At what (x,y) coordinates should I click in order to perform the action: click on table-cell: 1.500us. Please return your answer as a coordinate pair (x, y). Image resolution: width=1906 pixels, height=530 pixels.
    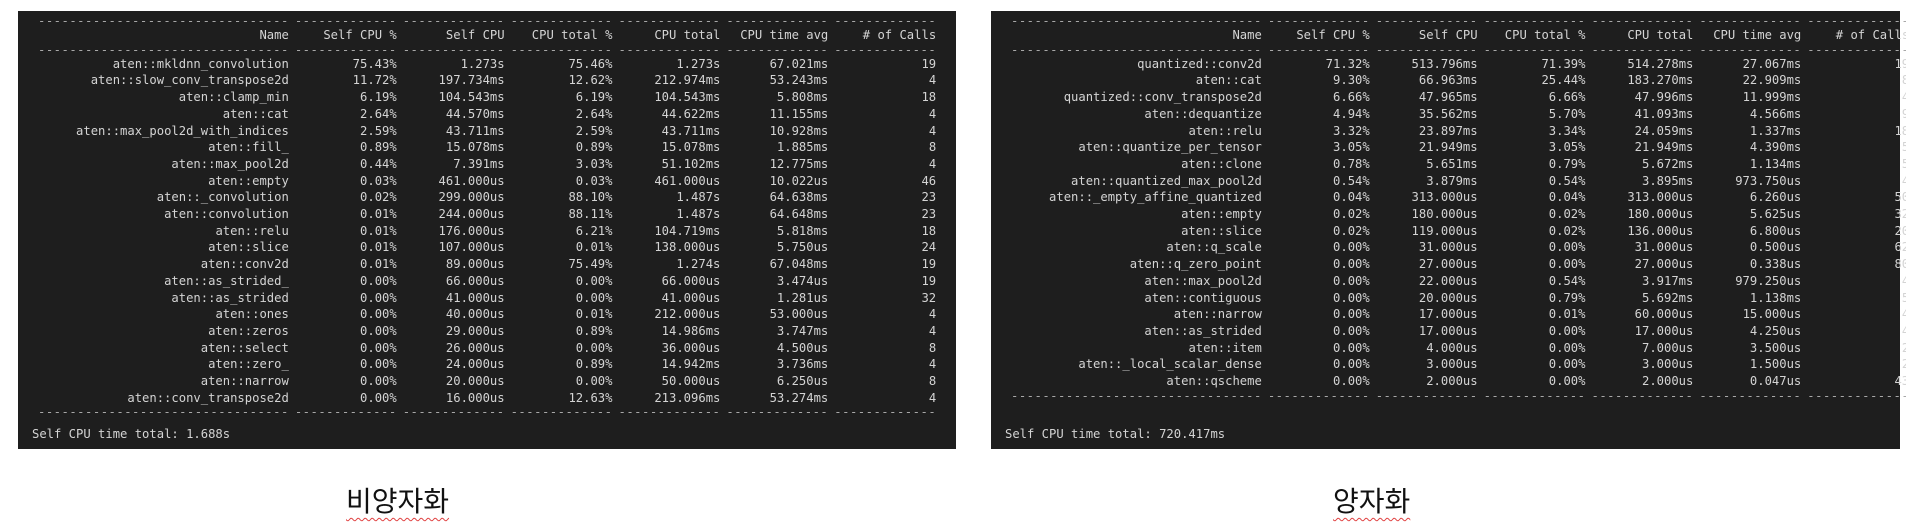
    Looking at the image, I should click on (1775, 364).